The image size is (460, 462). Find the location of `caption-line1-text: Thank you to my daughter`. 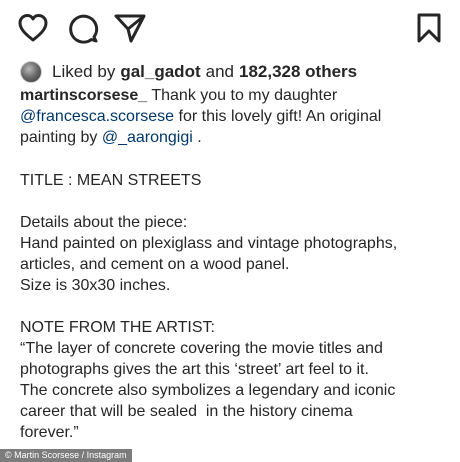

caption-line1-text: Thank you to my daughter is located at coordinates (244, 95).